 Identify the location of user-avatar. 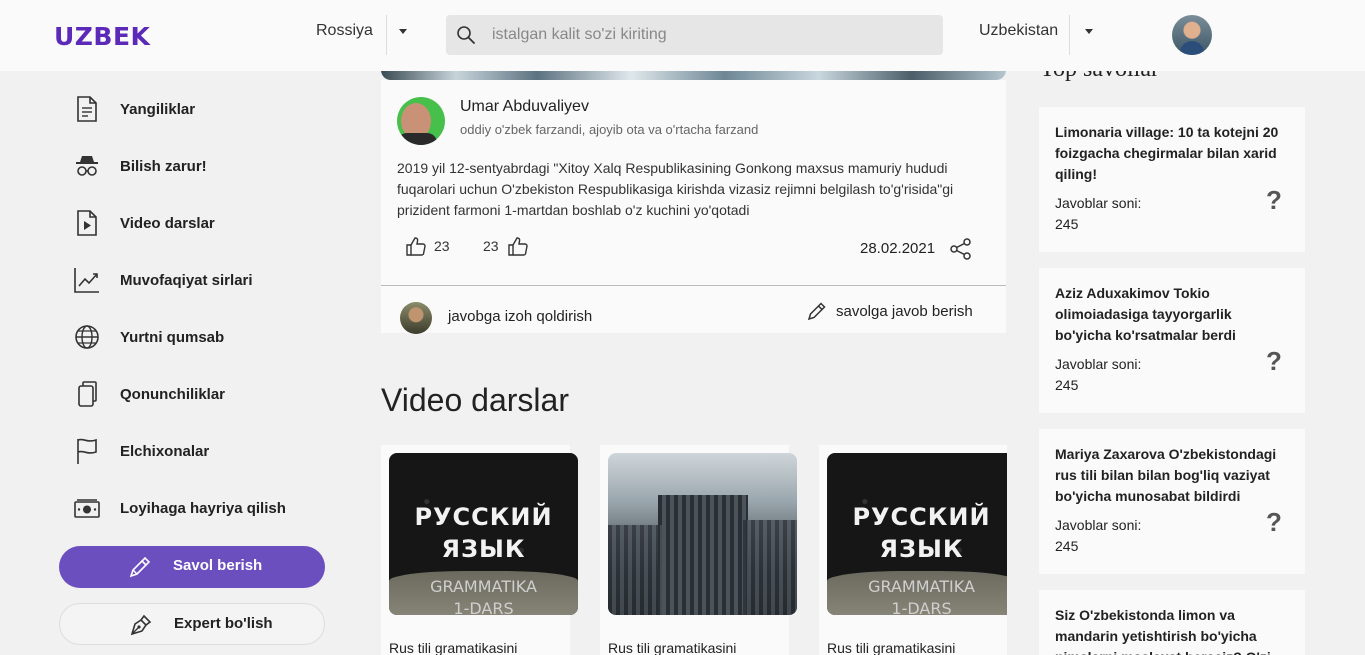
(1192, 35).